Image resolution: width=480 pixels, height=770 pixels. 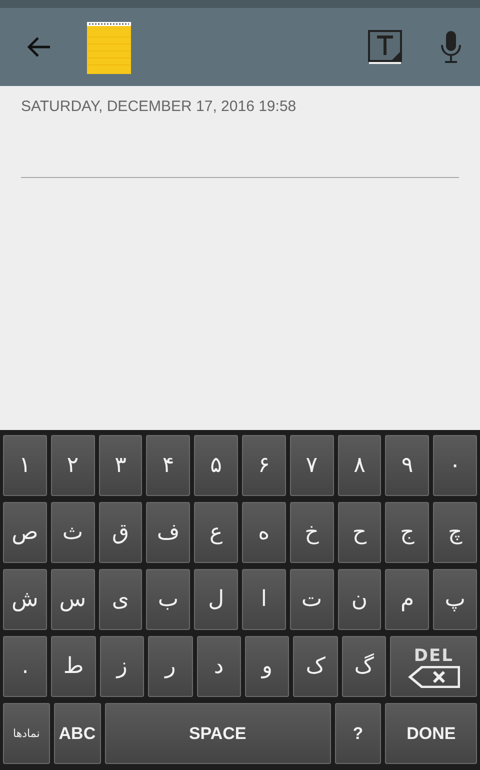 What do you see at coordinates (120, 532) in the screenshot?
I see `key: ق` at bounding box center [120, 532].